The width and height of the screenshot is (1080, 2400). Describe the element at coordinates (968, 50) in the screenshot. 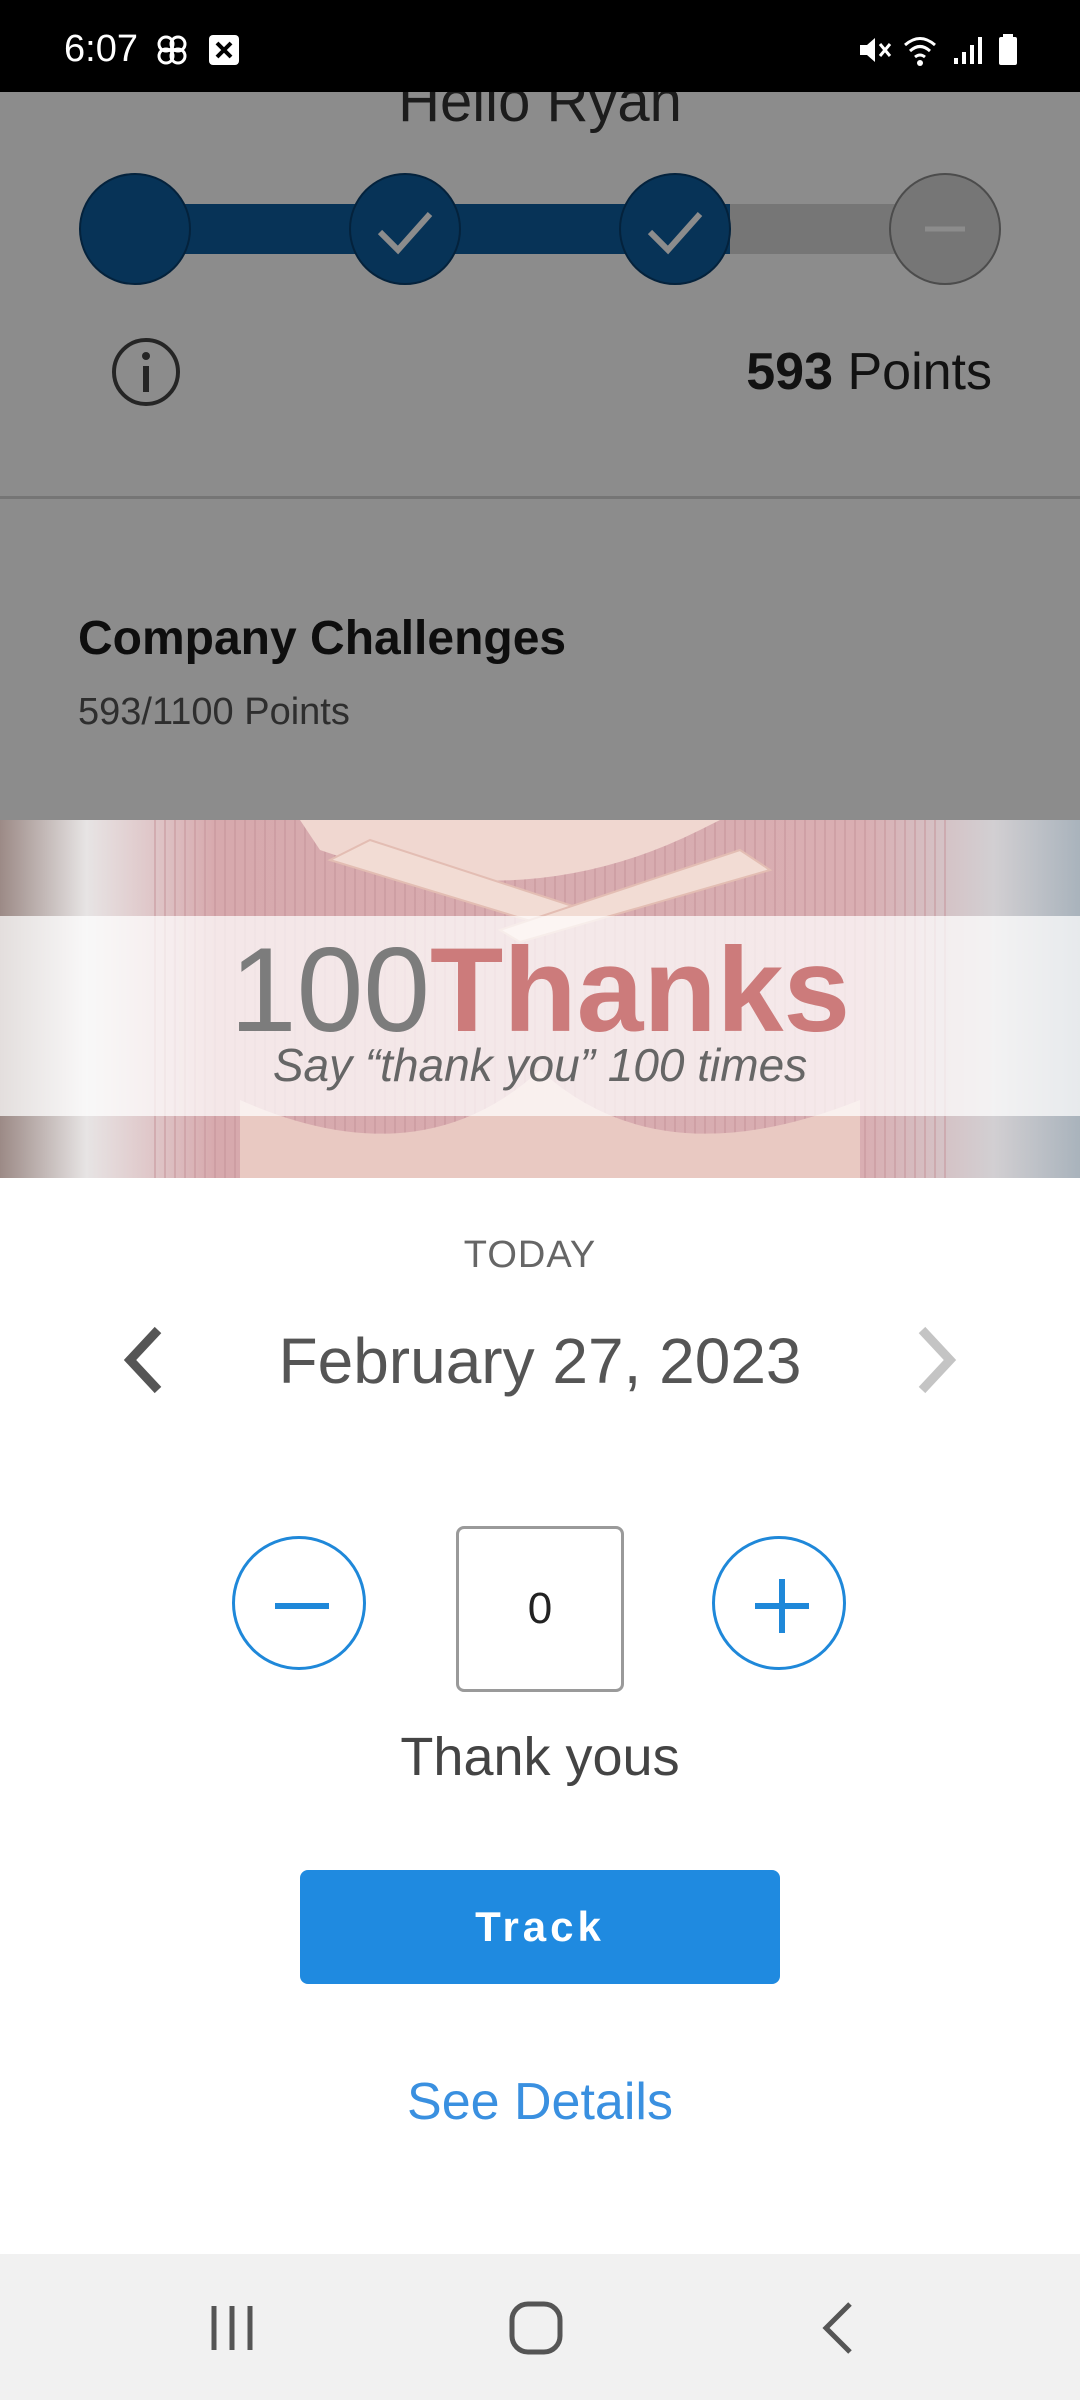

I see `signal-icon` at that location.